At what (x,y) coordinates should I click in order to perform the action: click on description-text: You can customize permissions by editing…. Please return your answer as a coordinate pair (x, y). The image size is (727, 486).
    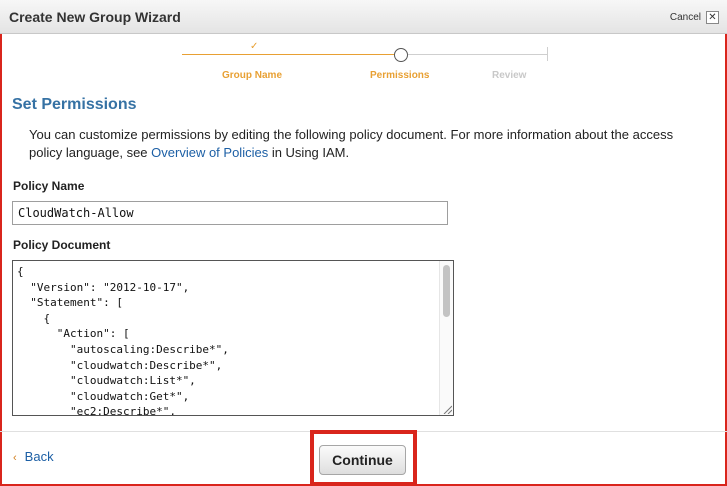
    Looking at the image, I should click on (351, 143).